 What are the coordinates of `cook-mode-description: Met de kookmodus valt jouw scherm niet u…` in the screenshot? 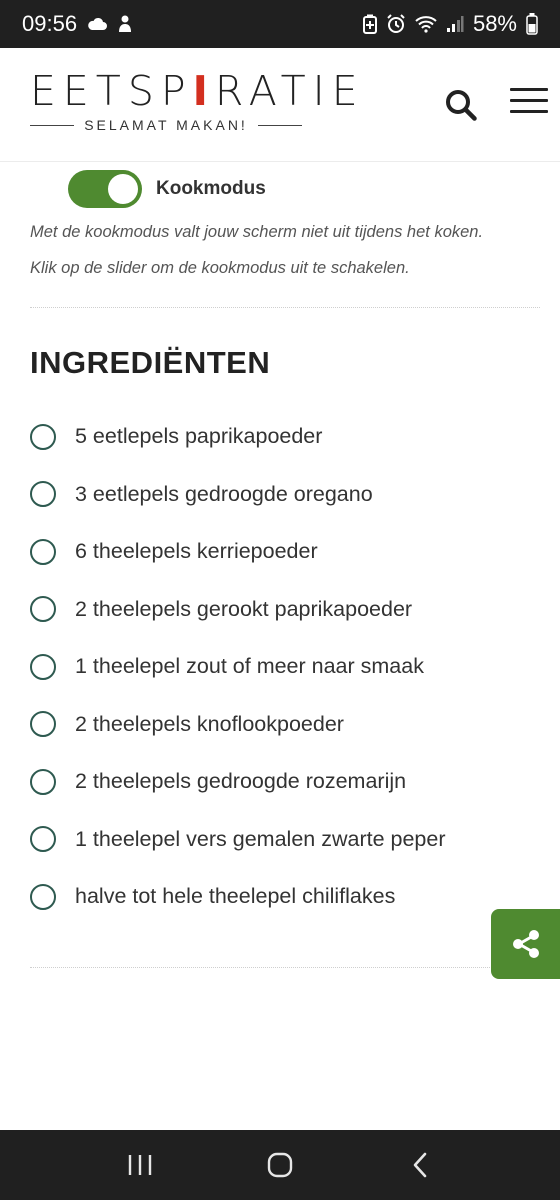 It's located at (257, 232).